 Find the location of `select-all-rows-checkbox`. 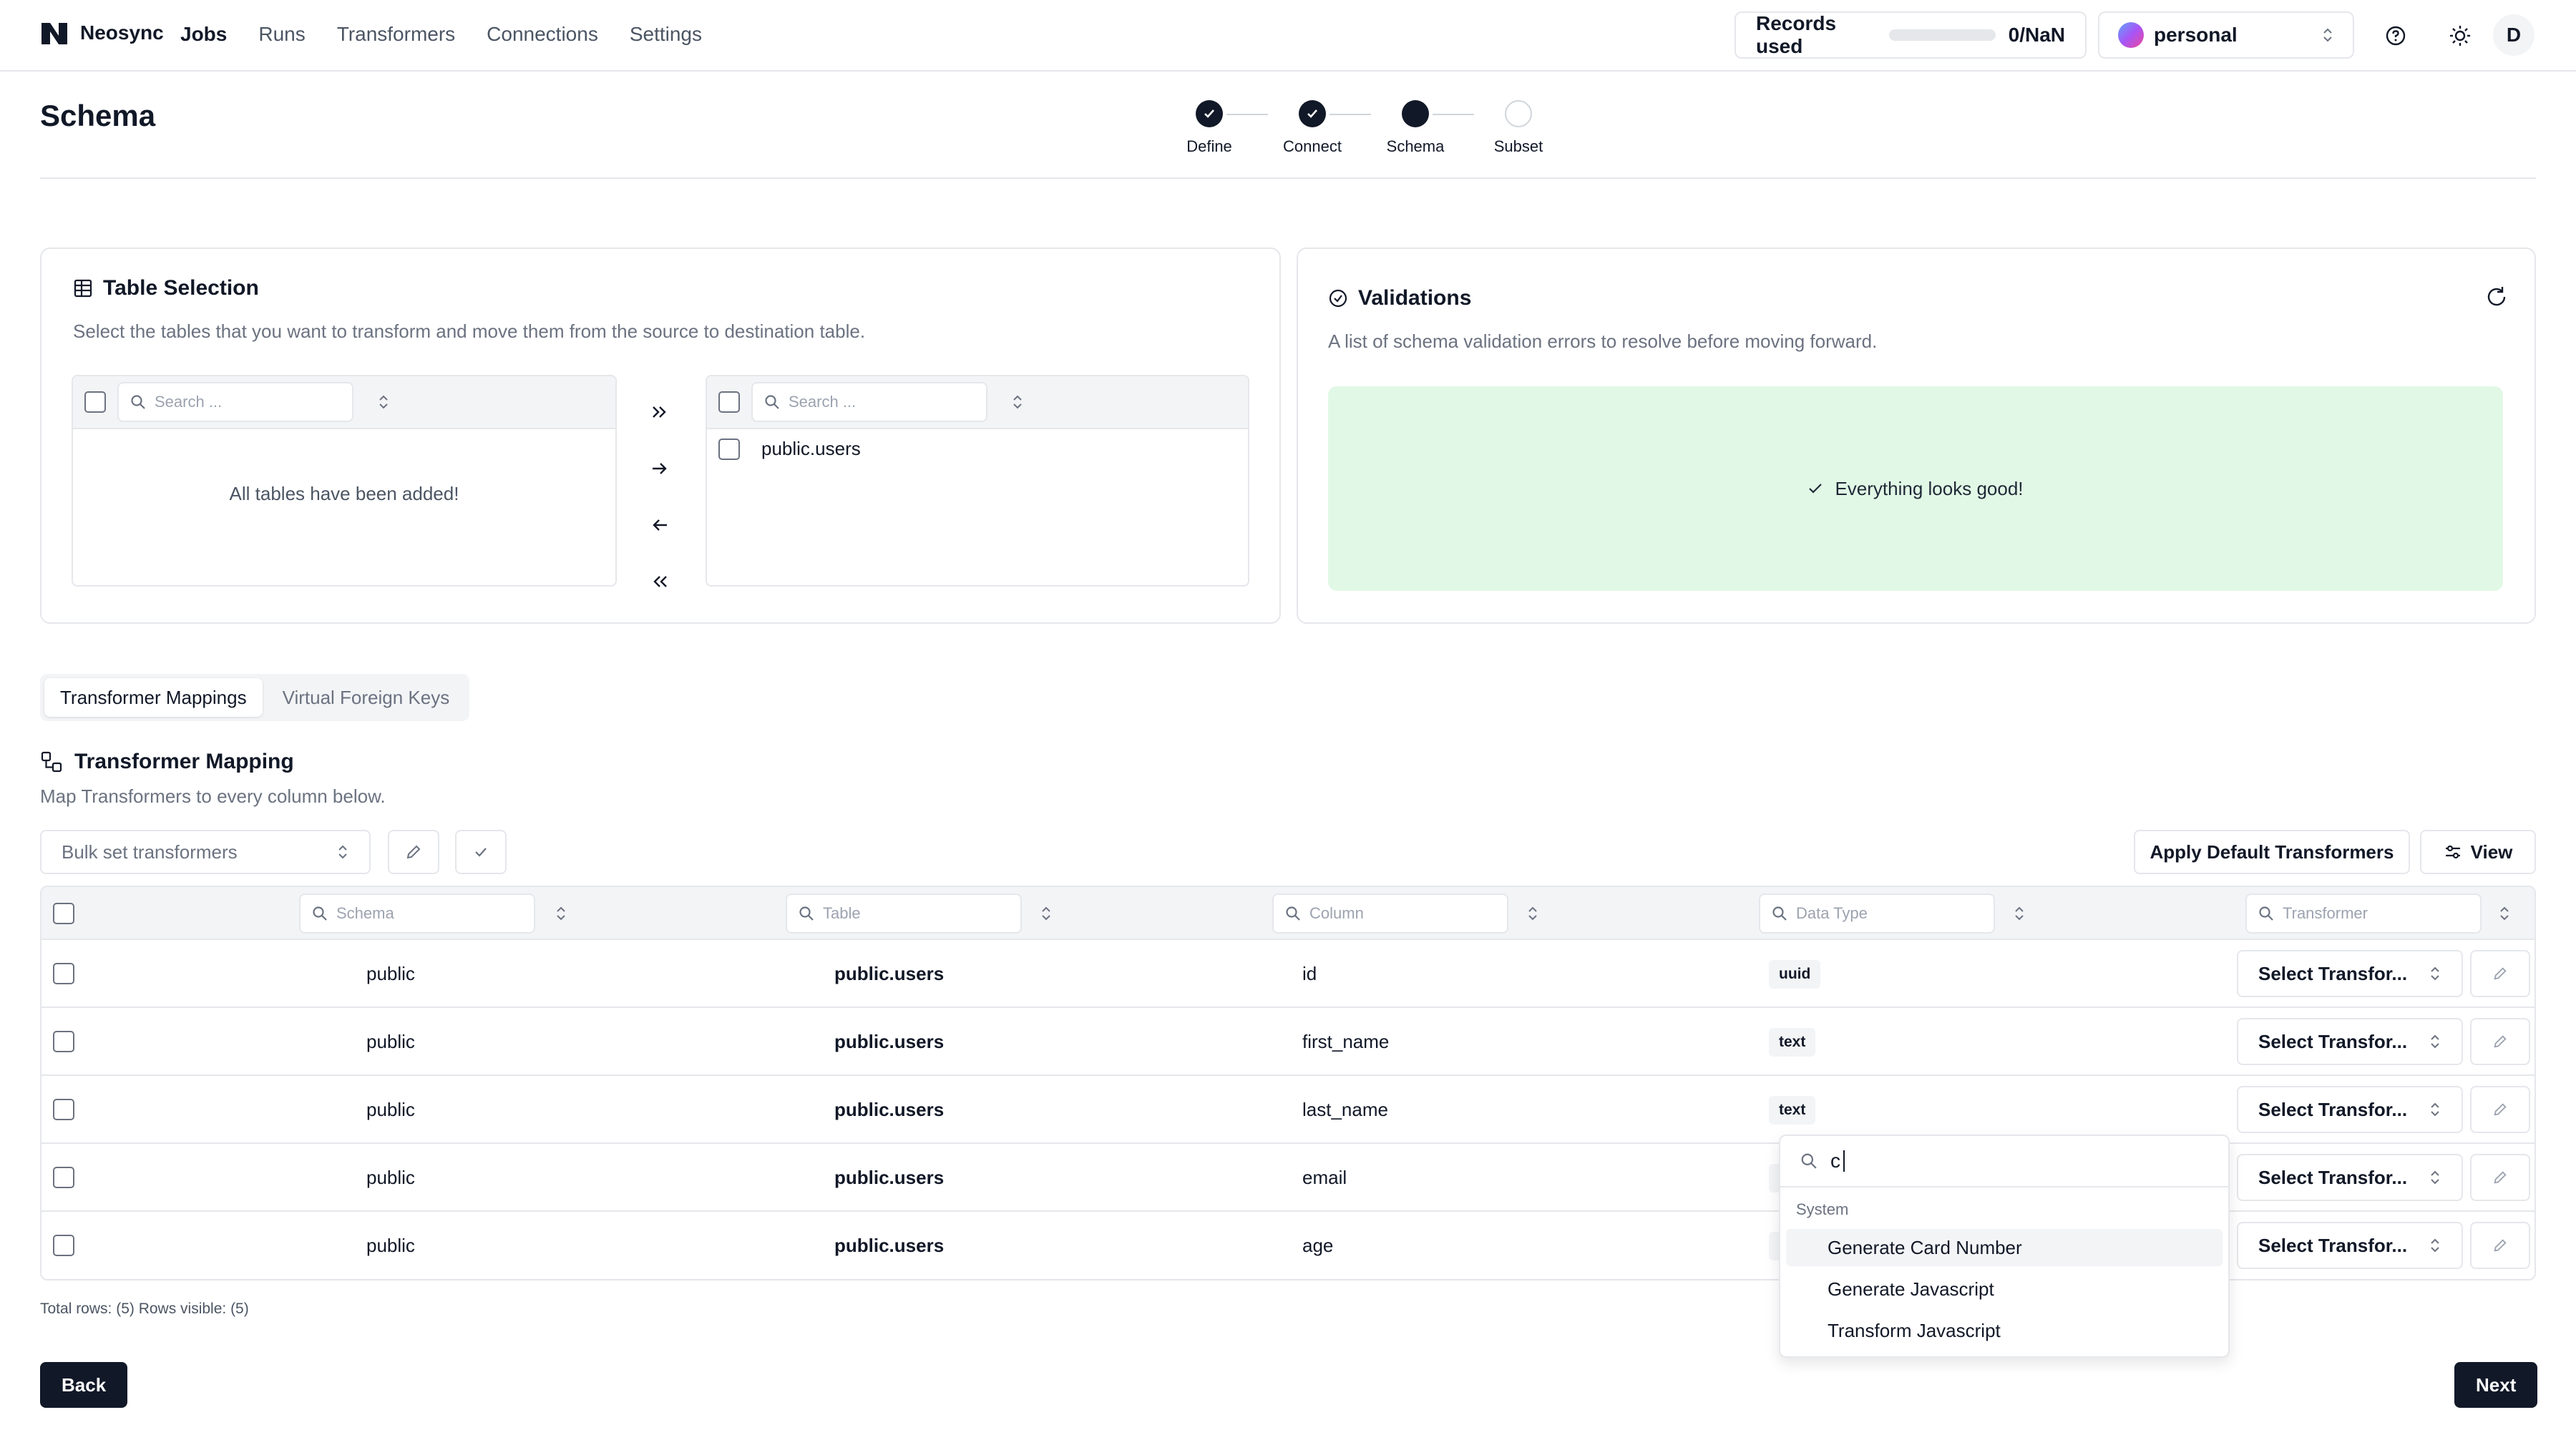

select-all-rows-checkbox is located at coordinates (63, 913).